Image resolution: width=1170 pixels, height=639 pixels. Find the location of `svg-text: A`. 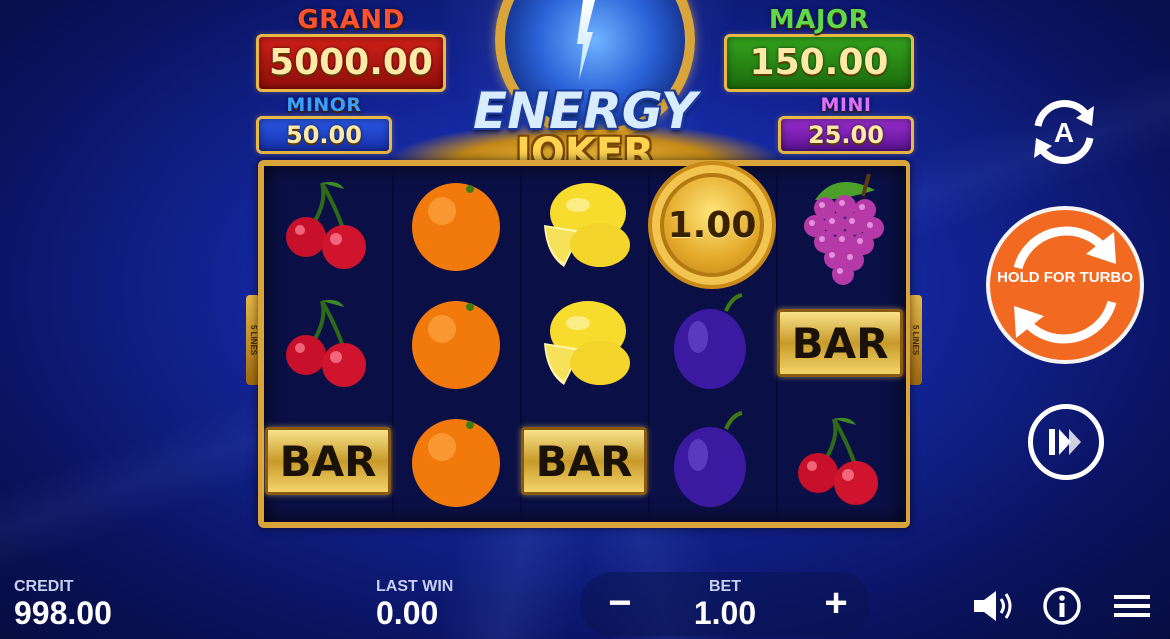

svg-text: A is located at coordinates (1064, 132).